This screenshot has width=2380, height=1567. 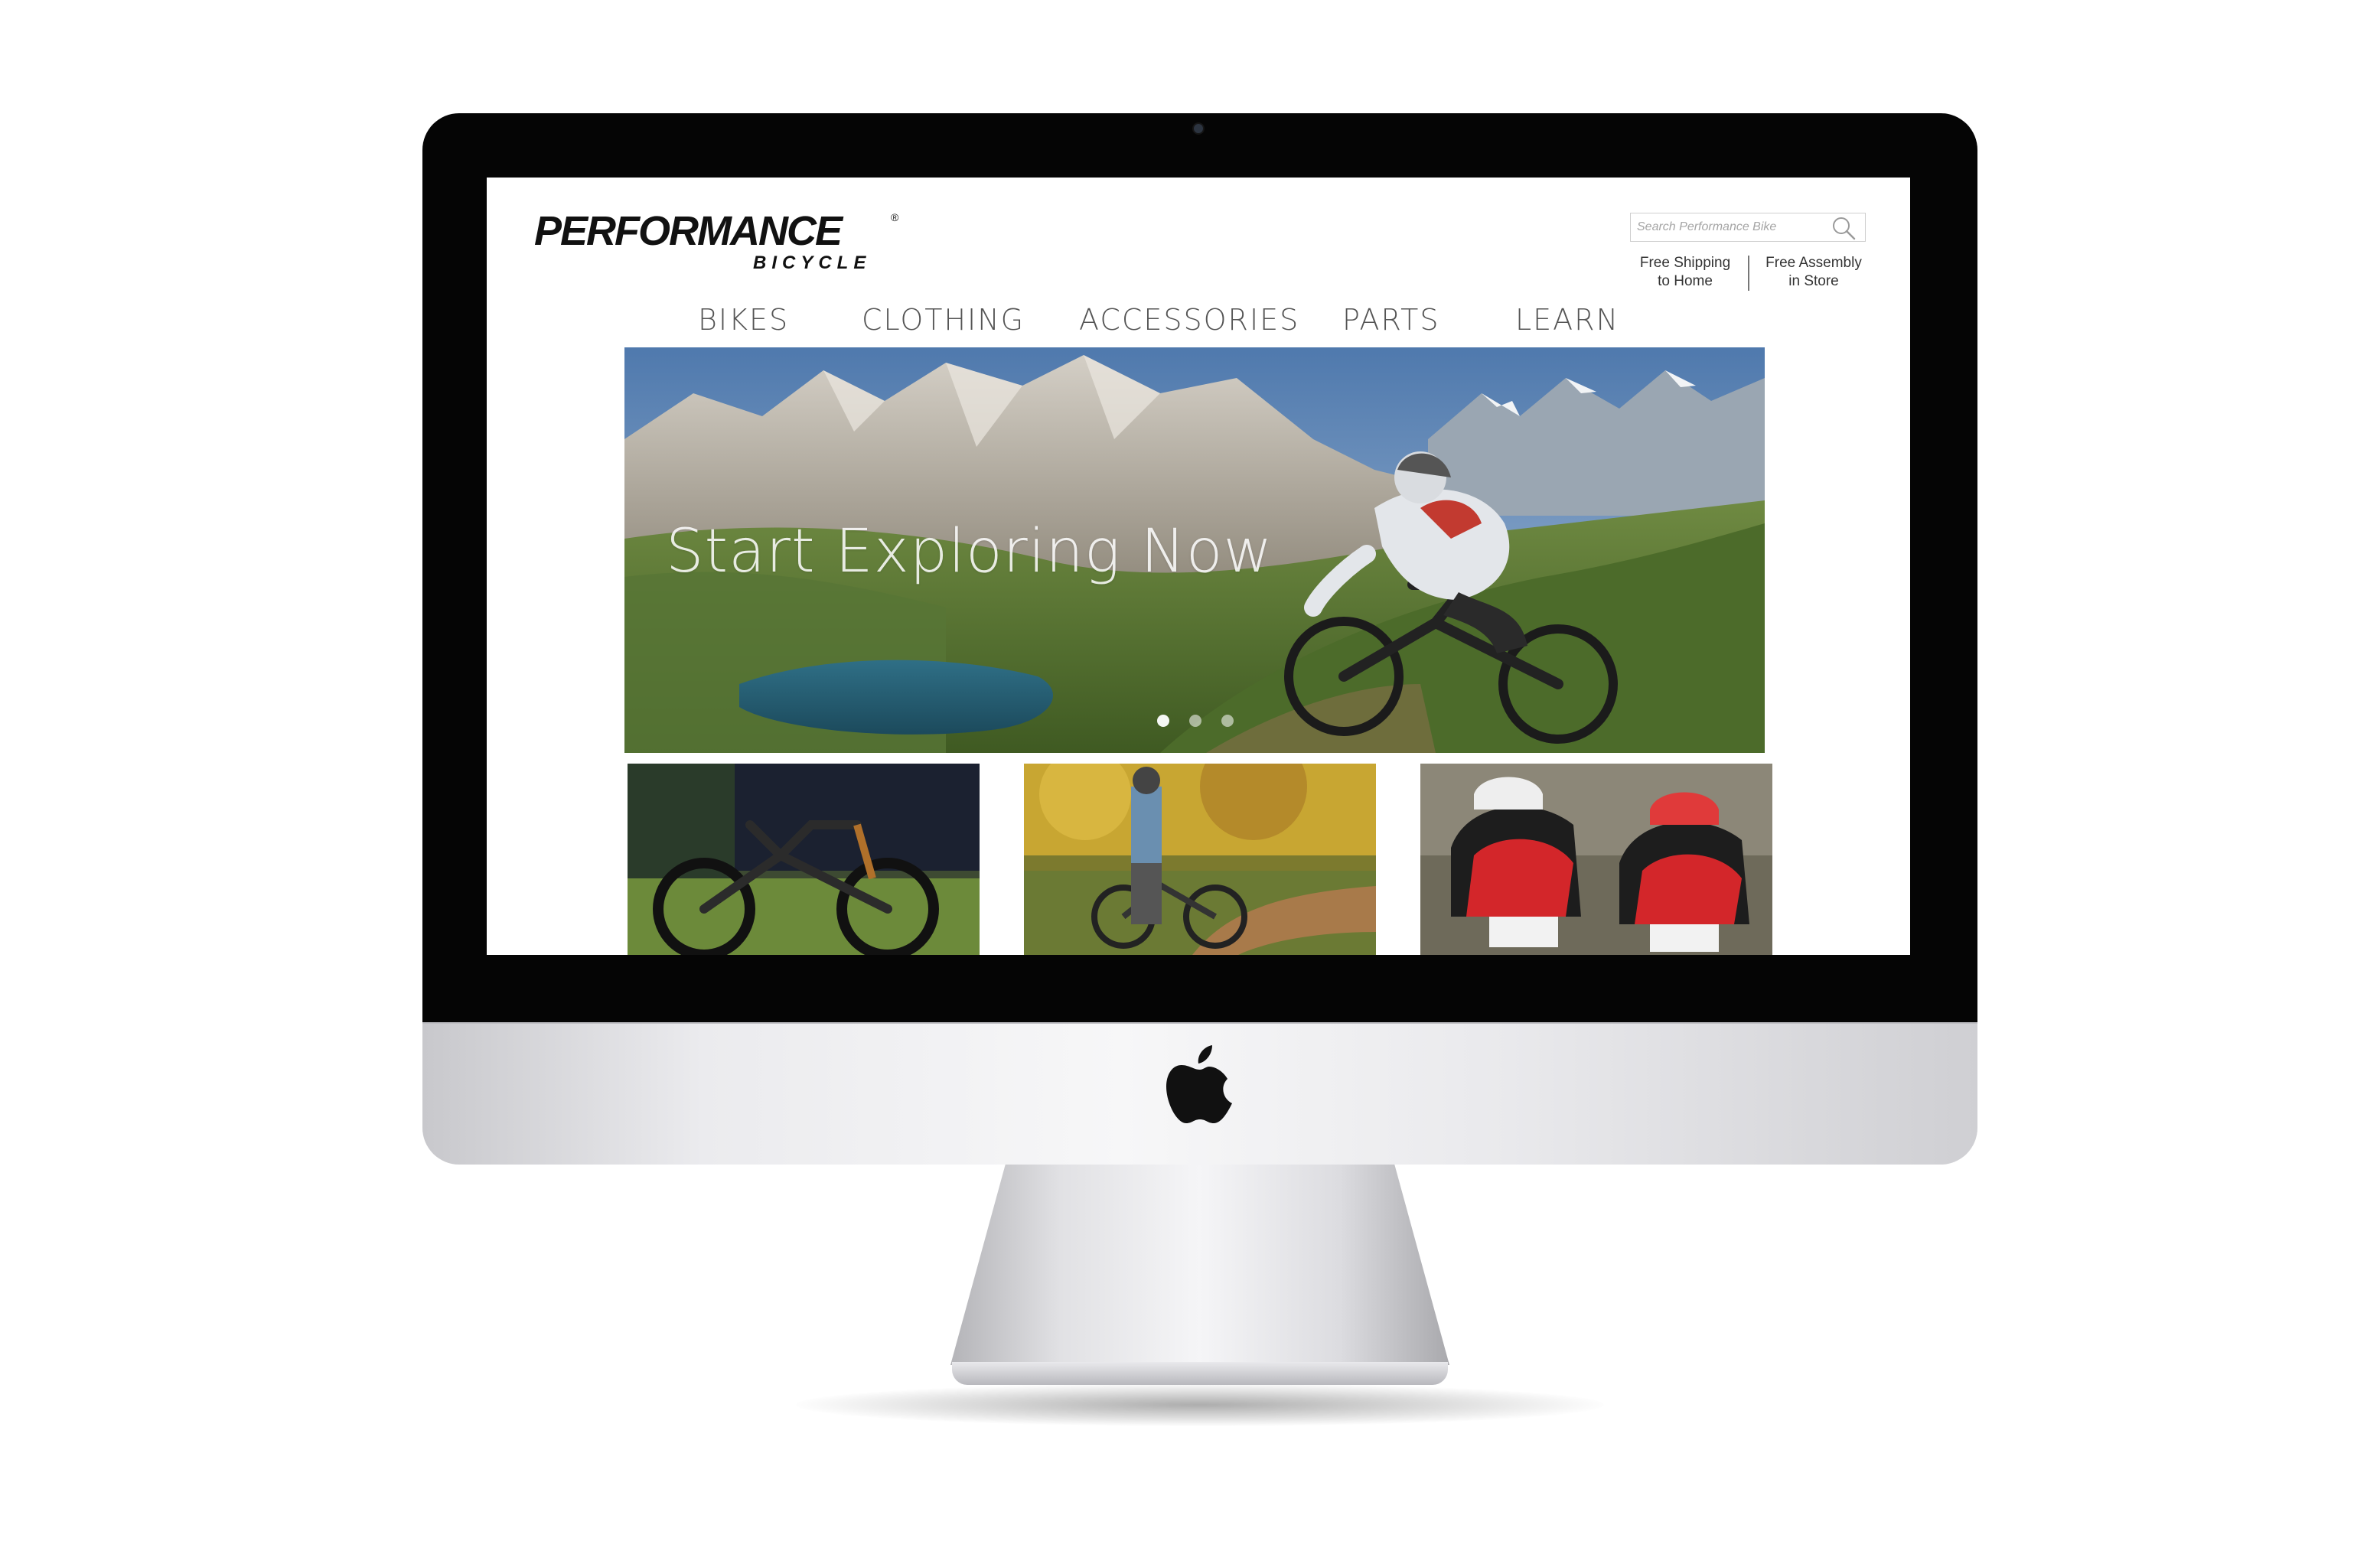 What do you see at coordinates (970, 551) in the screenshot?
I see `hero-title: Start Exploring Now` at bounding box center [970, 551].